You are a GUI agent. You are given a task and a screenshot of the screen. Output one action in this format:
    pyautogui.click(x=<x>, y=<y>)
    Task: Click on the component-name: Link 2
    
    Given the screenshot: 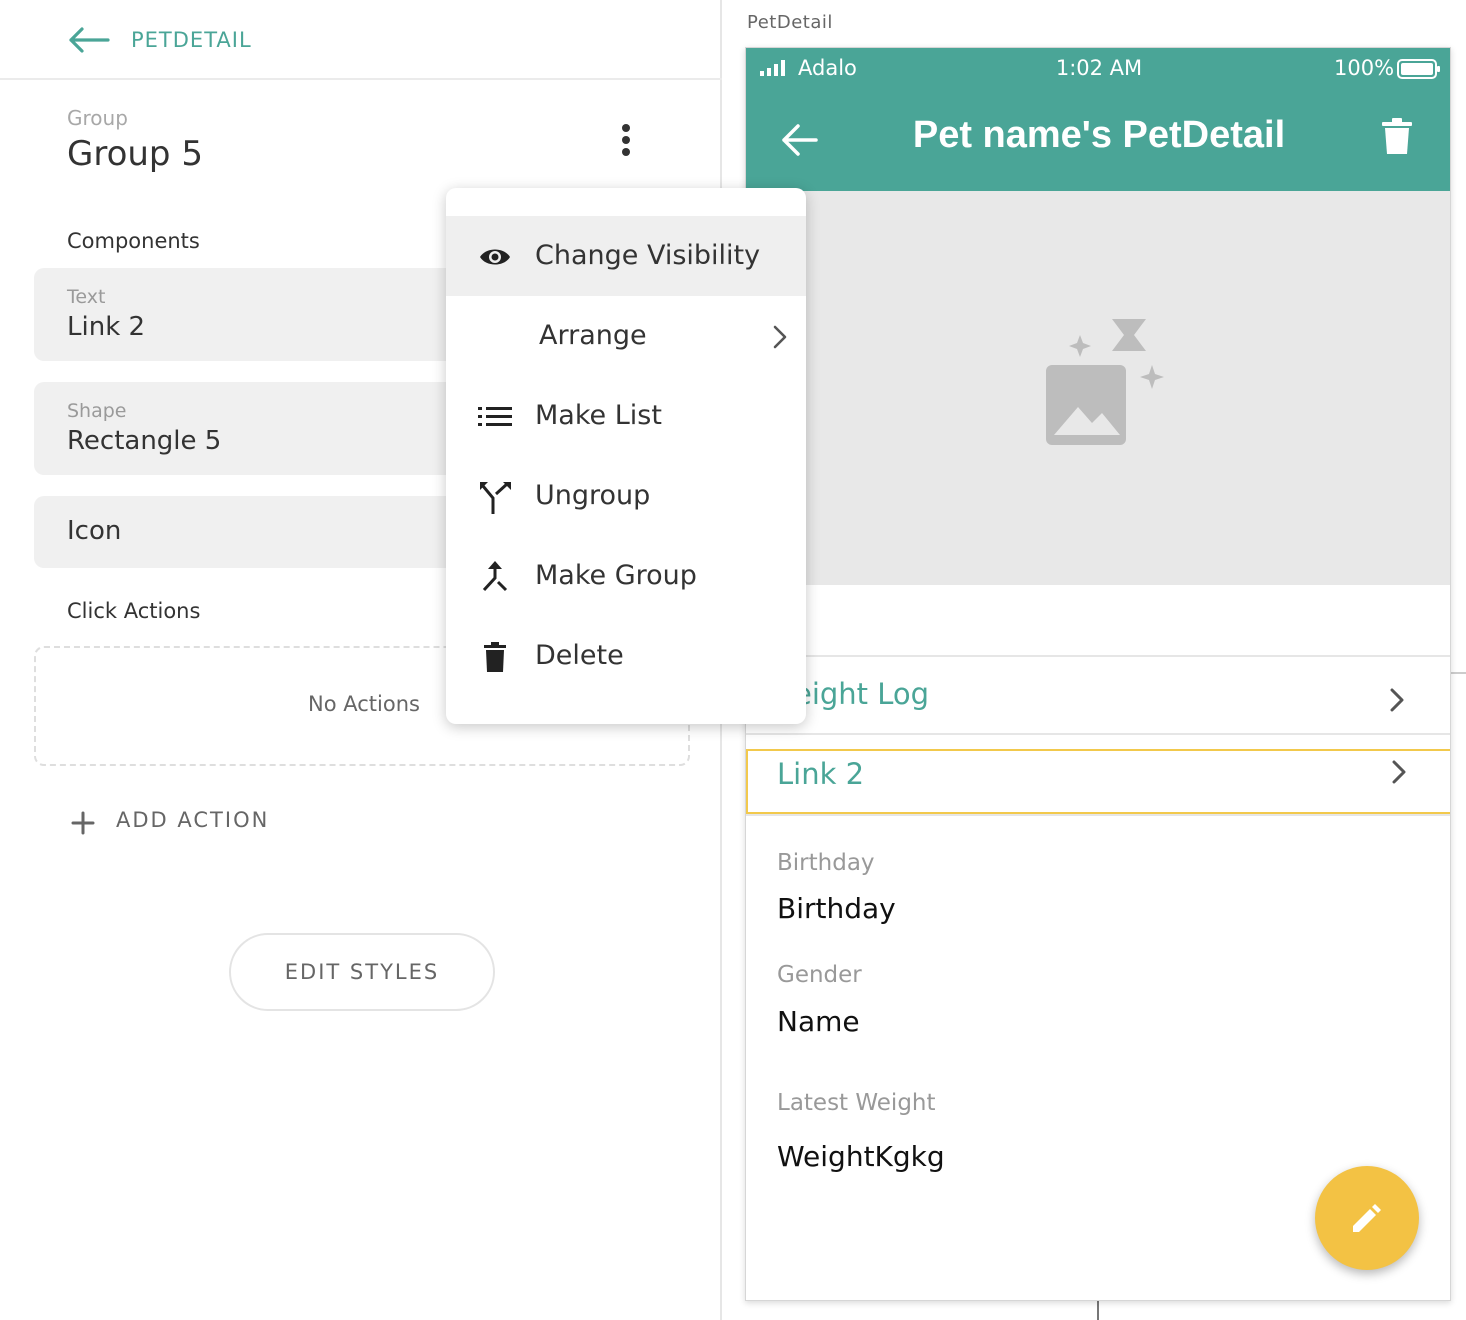 What is the action you would take?
    pyautogui.click(x=106, y=327)
    